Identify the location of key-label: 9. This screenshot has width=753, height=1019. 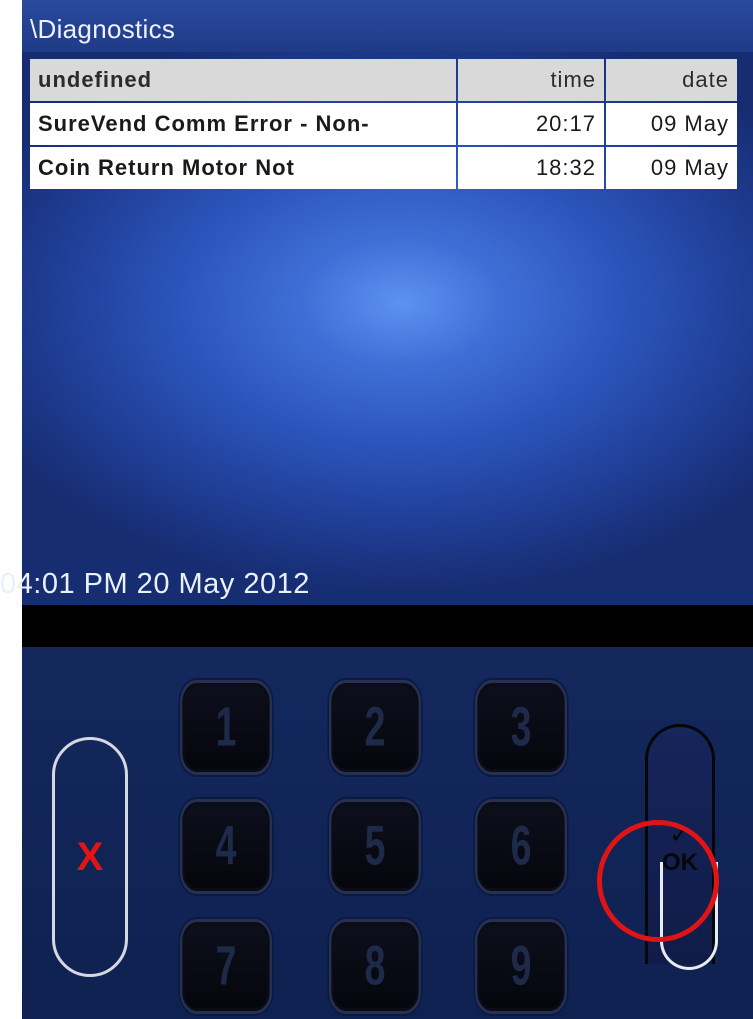
(521, 966).